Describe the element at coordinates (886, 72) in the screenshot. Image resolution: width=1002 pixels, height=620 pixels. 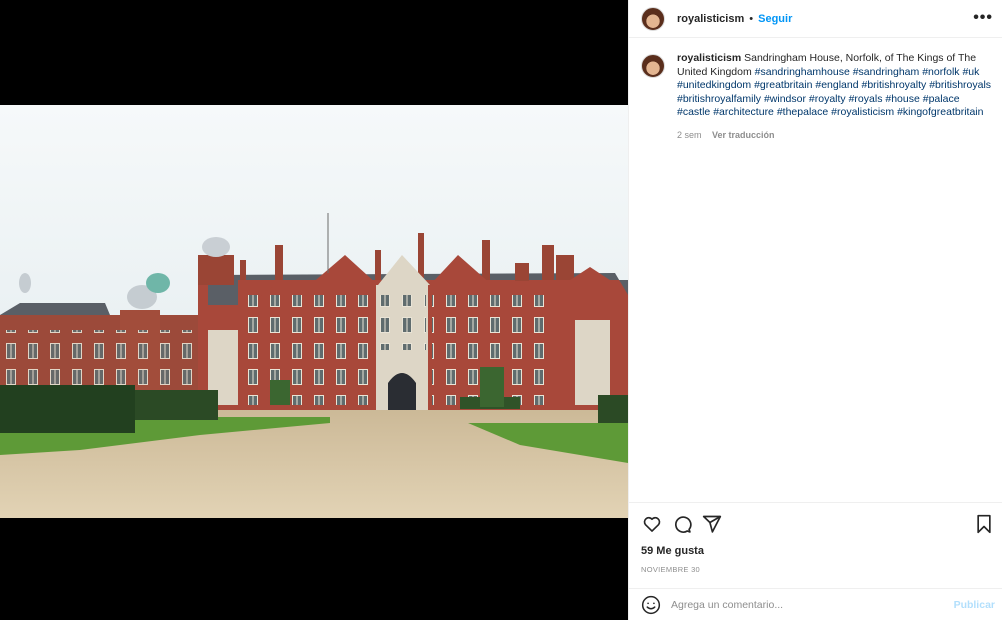
I see `hashtag-link: #sandringham` at that location.